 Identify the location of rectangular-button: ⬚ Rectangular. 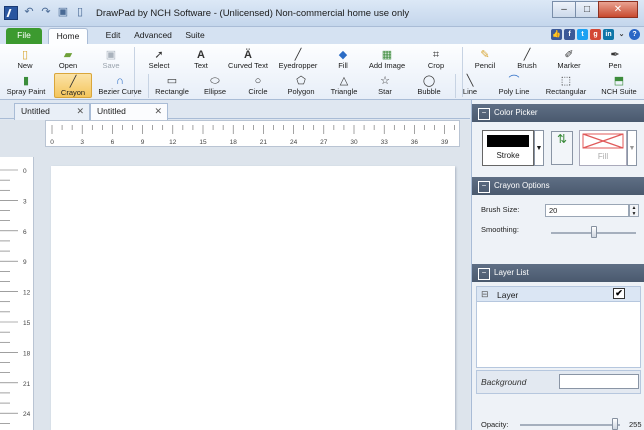
(566, 85).